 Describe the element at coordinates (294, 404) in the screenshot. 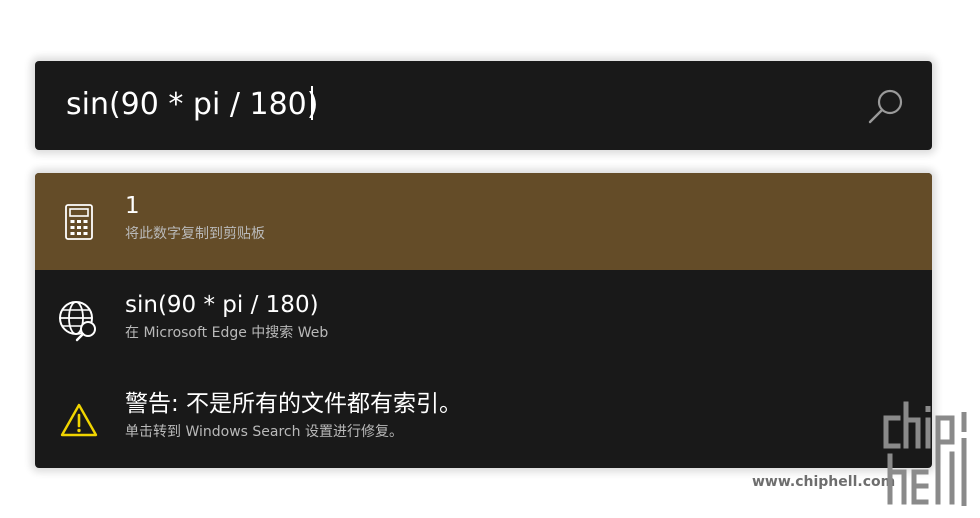

I see `result-title: 警告: 不是所有的文件都有索引。` at that location.